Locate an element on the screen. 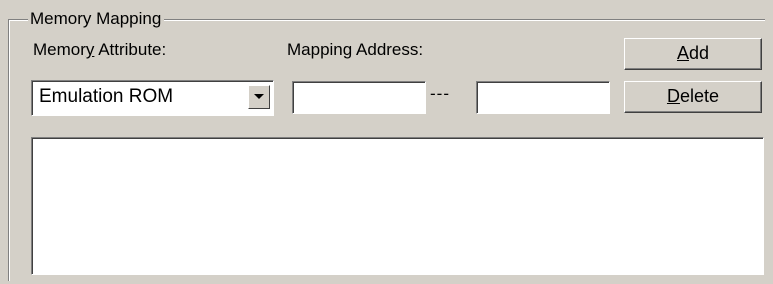 The width and height of the screenshot is (773, 284). delete-button-label: elete is located at coordinates (699, 96).